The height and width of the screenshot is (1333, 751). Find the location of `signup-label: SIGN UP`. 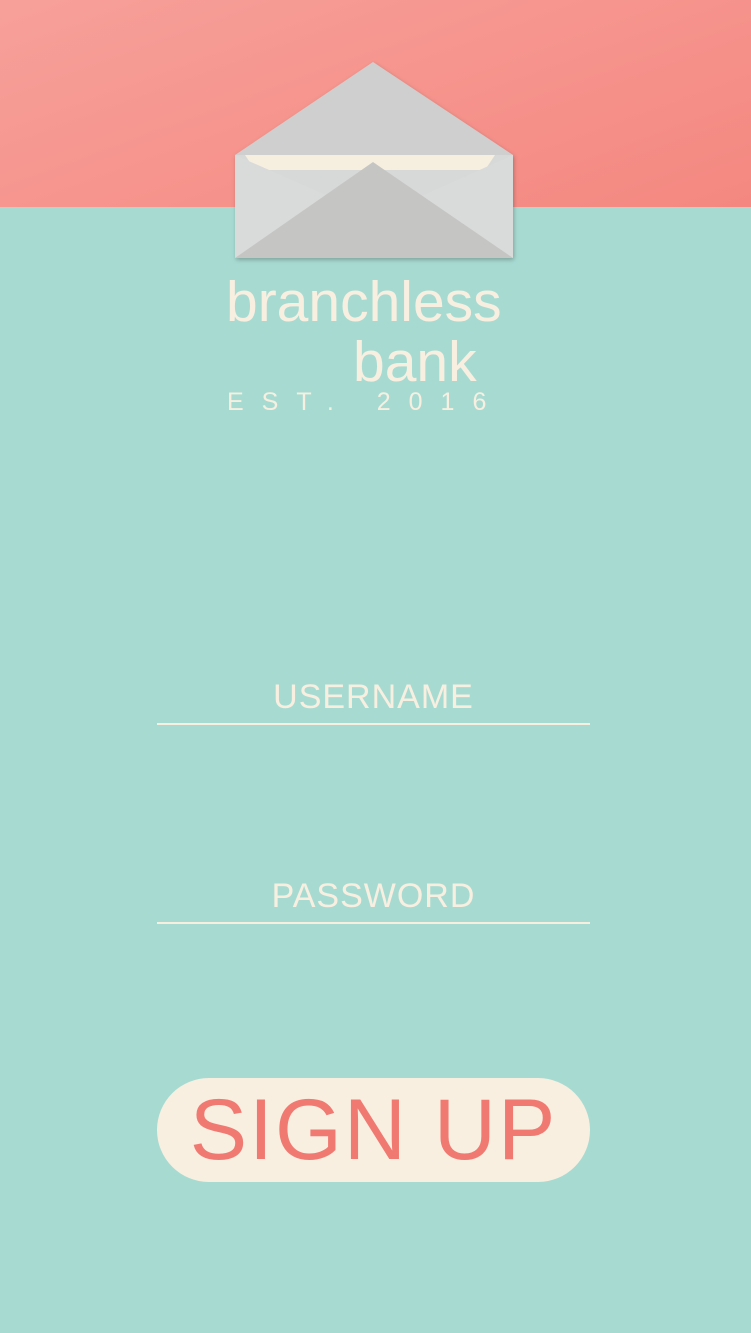

signup-label: SIGN UP is located at coordinates (373, 1130).